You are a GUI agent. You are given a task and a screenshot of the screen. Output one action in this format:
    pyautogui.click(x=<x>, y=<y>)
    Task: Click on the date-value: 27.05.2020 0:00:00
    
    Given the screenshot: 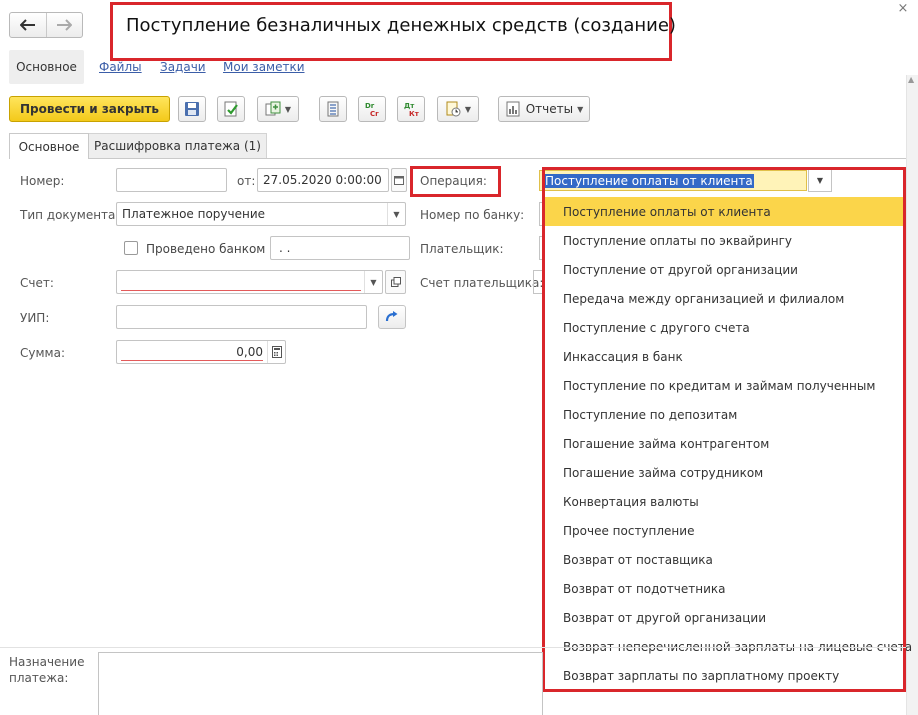 What is the action you would take?
    pyautogui.click(x=322, y=180)
    